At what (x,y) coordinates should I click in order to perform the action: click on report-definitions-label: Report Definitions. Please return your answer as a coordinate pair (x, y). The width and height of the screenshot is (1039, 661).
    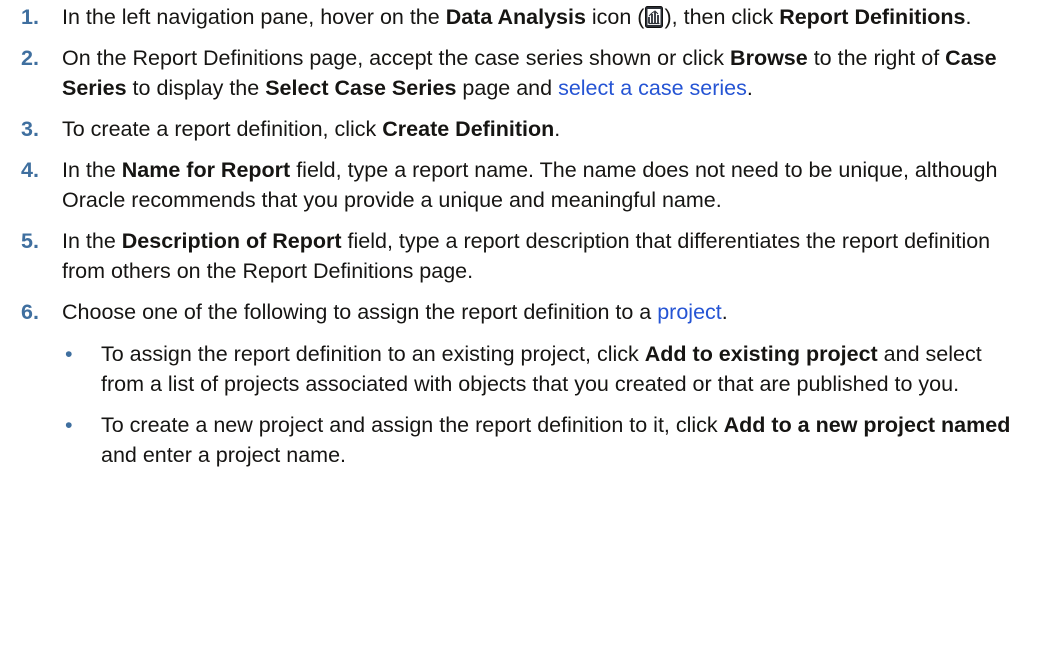
    Looking at the image, I should click on (872, 17).